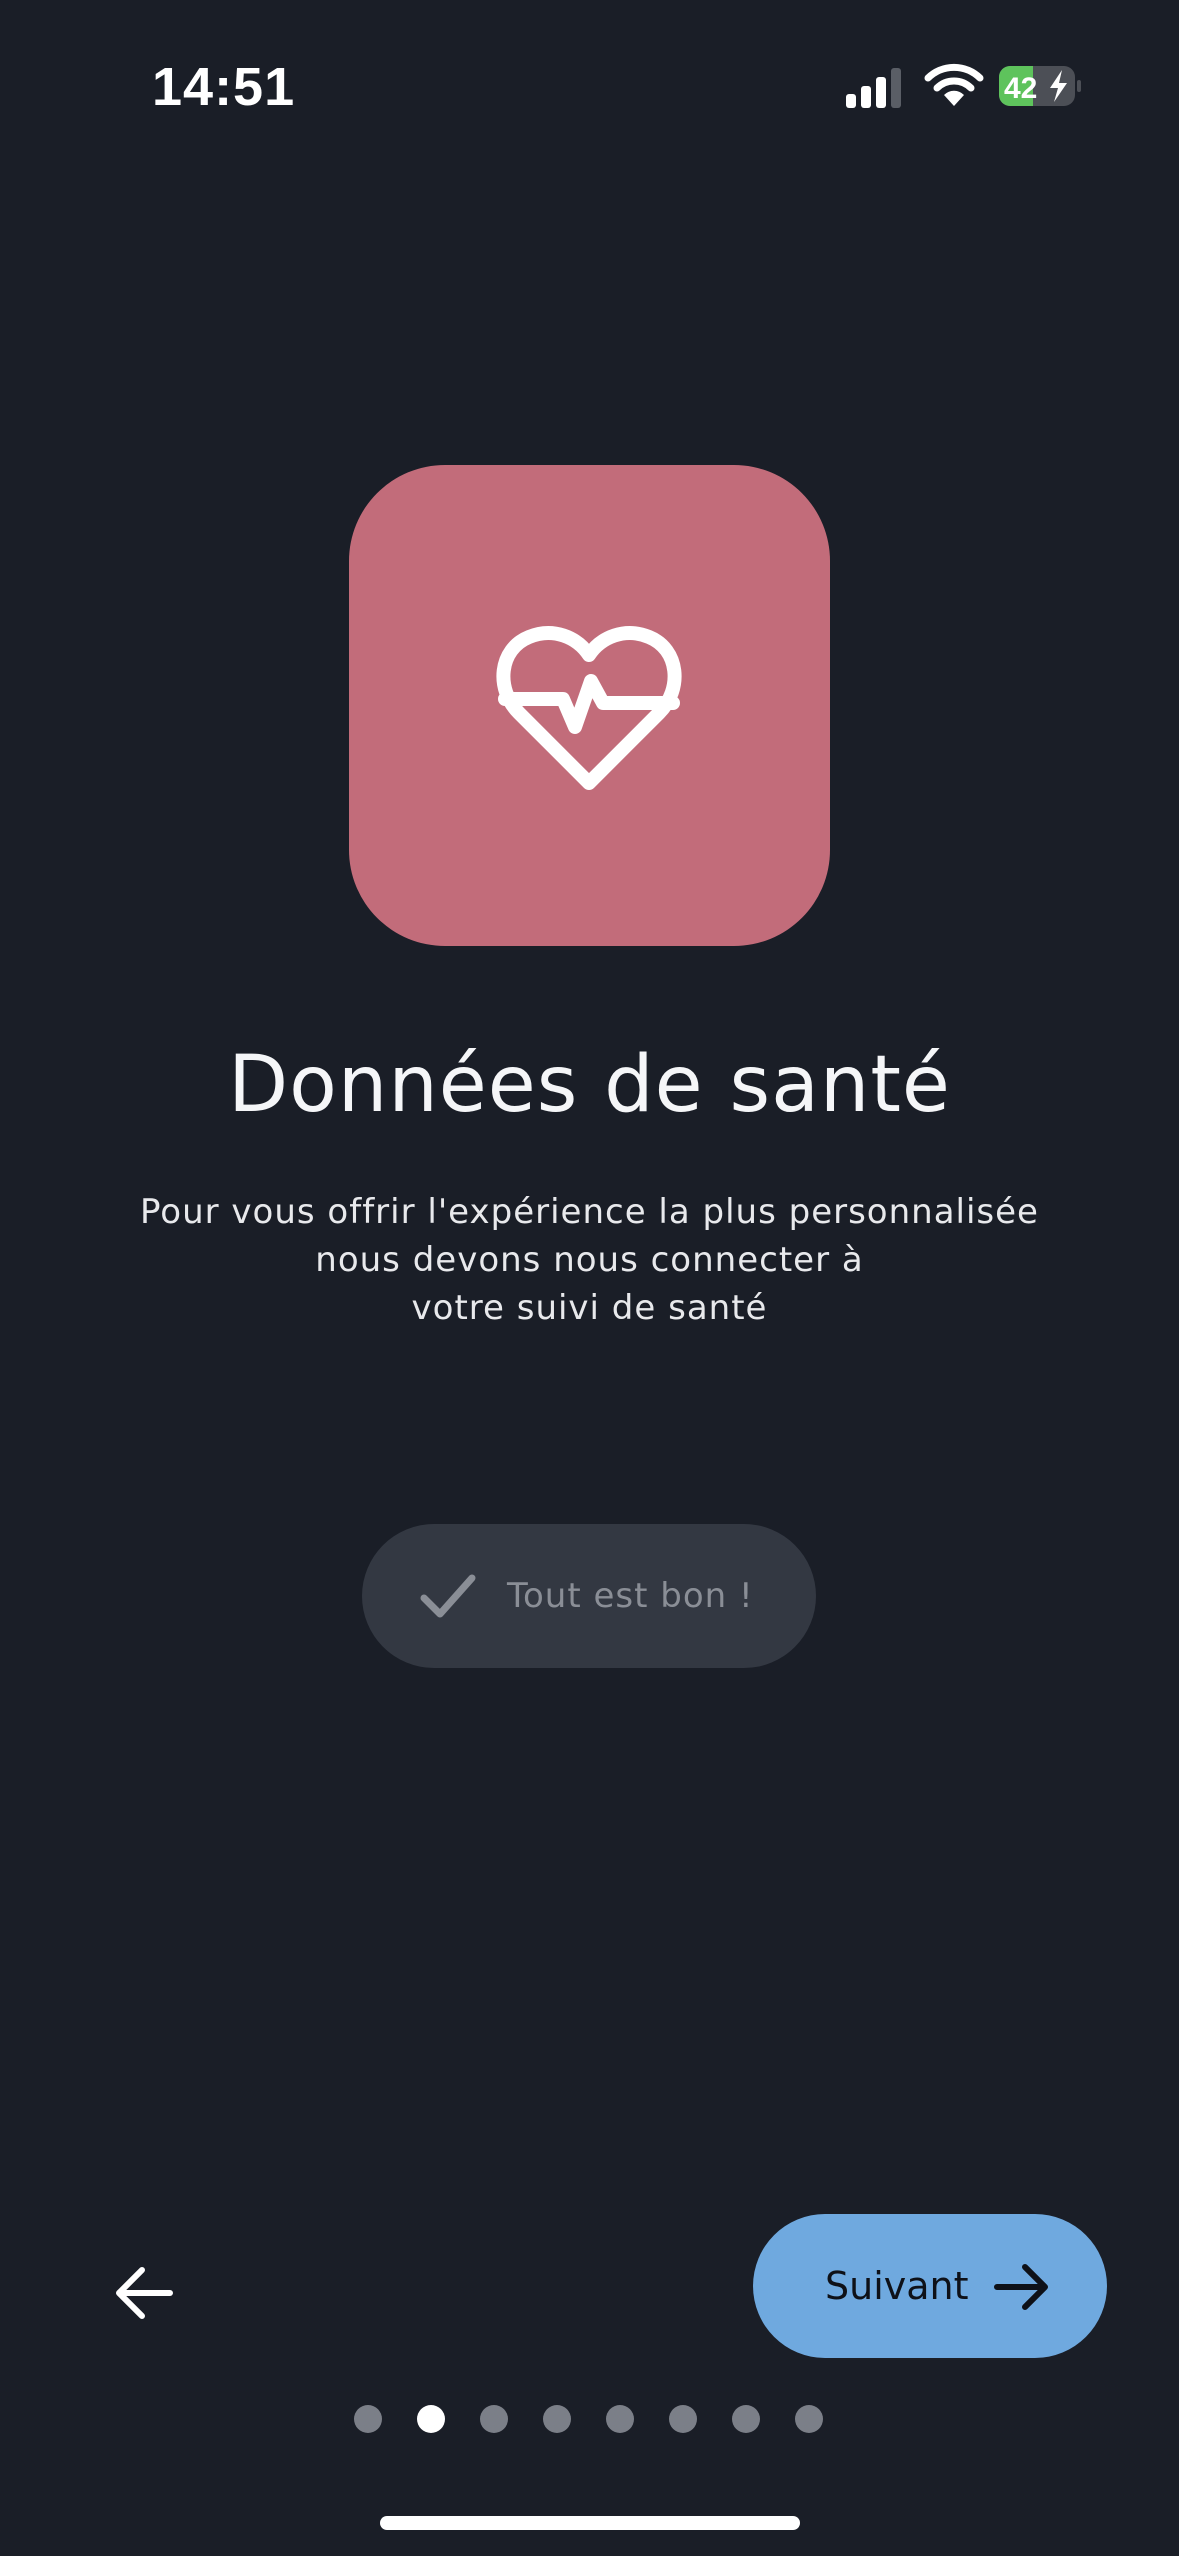 This screenshot has width=1179, height=2556. What do you see at coordinates (589, 85) in the screenshot?
I see `status-bar: 14:51 42` at bounding box center [589, 85].